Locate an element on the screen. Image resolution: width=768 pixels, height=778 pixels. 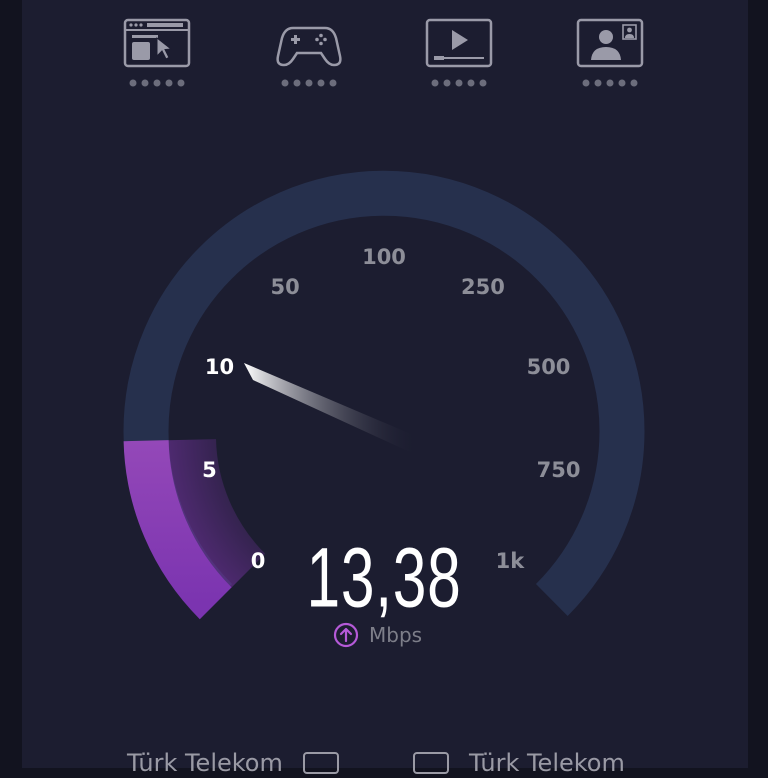
speed-value: 13,38 is located at coordinates (384, 577).